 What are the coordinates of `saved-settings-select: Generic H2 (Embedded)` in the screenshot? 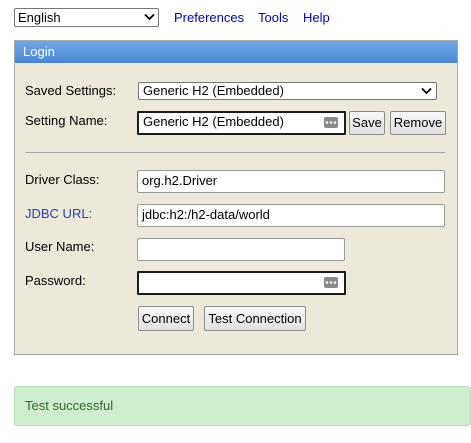 It's located at (287, 91).